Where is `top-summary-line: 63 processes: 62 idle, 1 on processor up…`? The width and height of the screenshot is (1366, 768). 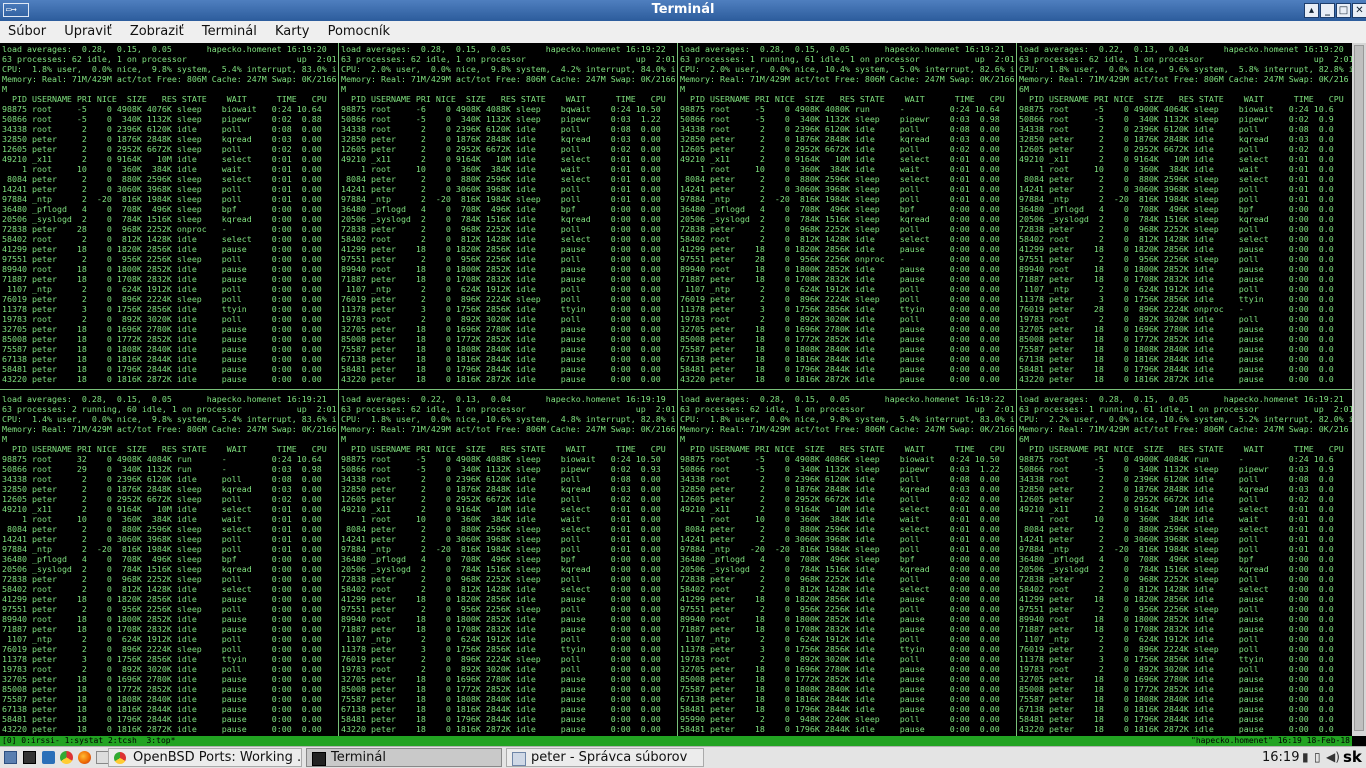 top-summary-line: 63 processes: 62 idle, 1 on processor up… is located at coordinates (508, 409).